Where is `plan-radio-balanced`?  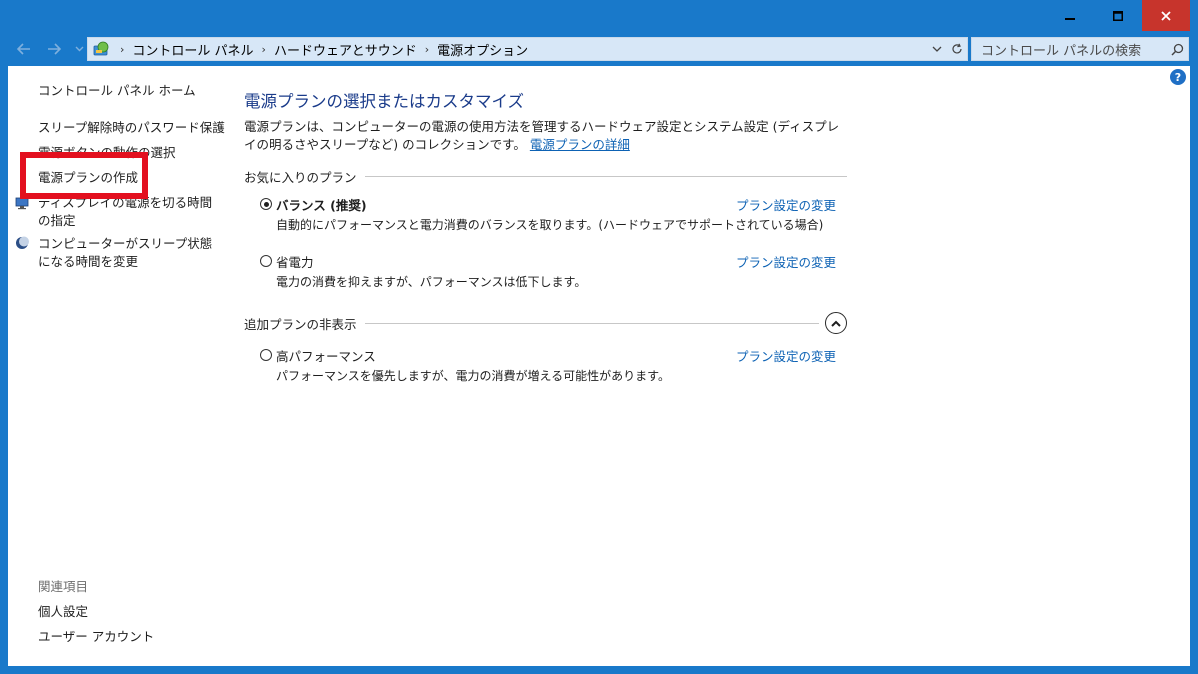 plan-radio-balanced is located at coordinates (266, 204).